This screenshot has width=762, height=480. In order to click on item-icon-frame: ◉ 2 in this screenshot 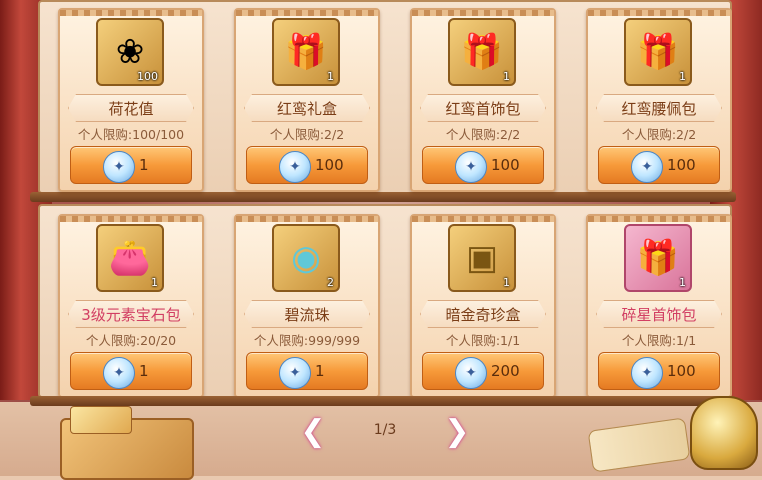, I will do `click(306, 258)`.